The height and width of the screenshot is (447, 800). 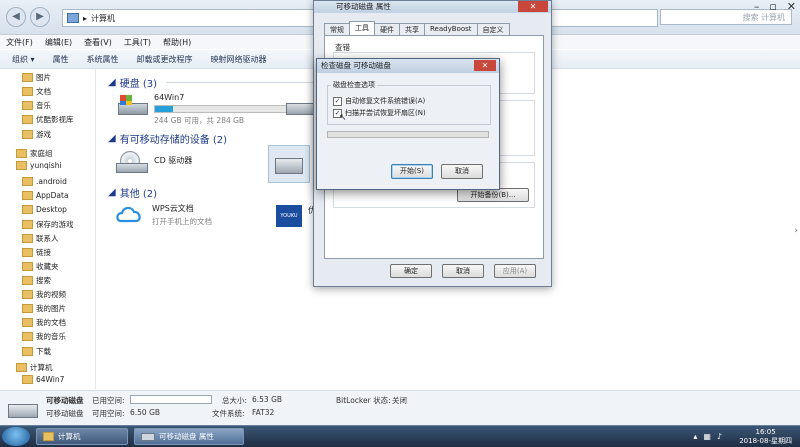 I want to click on scan-sectors-checkbox: ✓ 扫描并尝试恢复坏扇区(N), so click(x=379, y=113).